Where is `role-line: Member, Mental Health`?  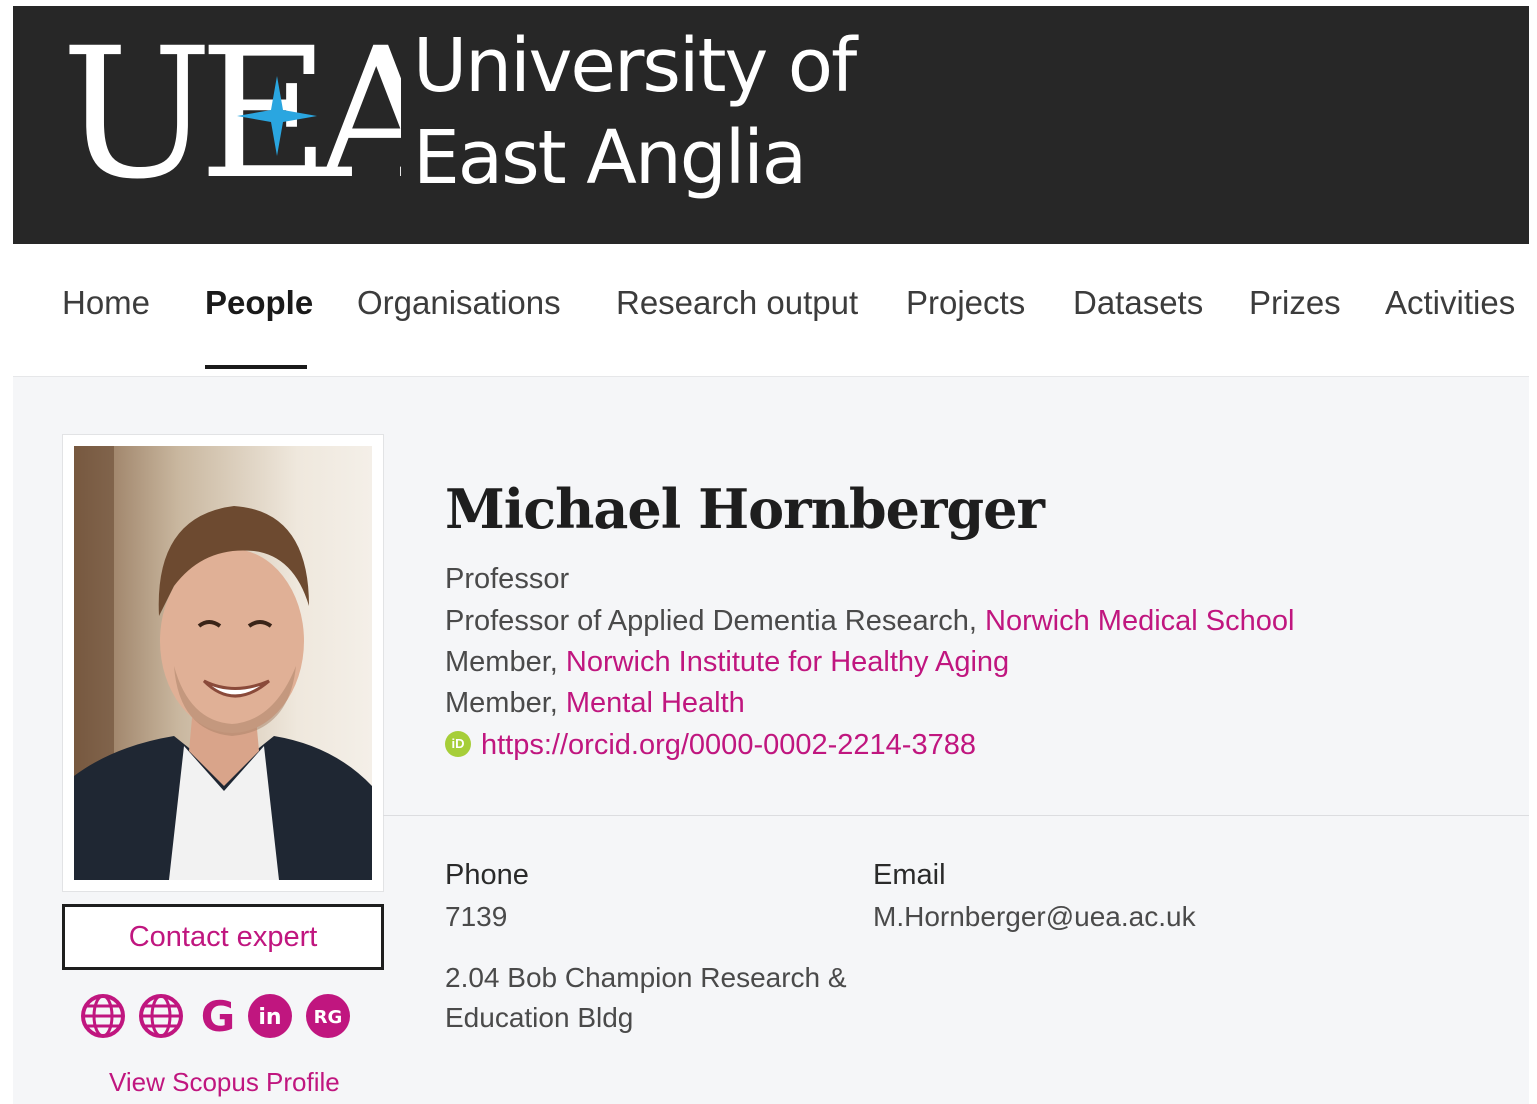 role-line: Member, Mental Health is located at coordinates (595, 703).